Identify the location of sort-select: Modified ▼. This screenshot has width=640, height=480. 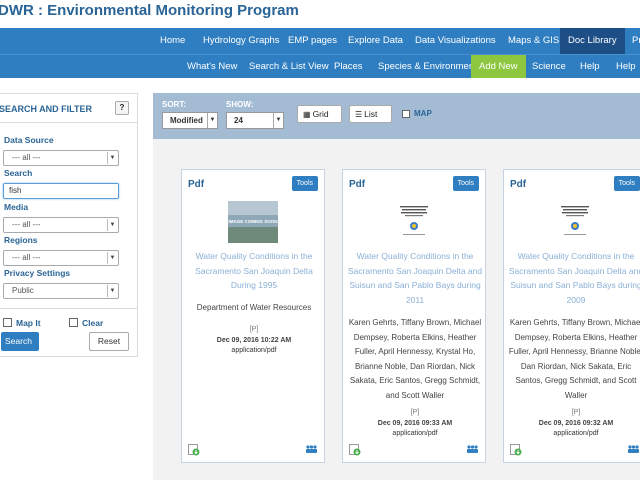
(190, 120).